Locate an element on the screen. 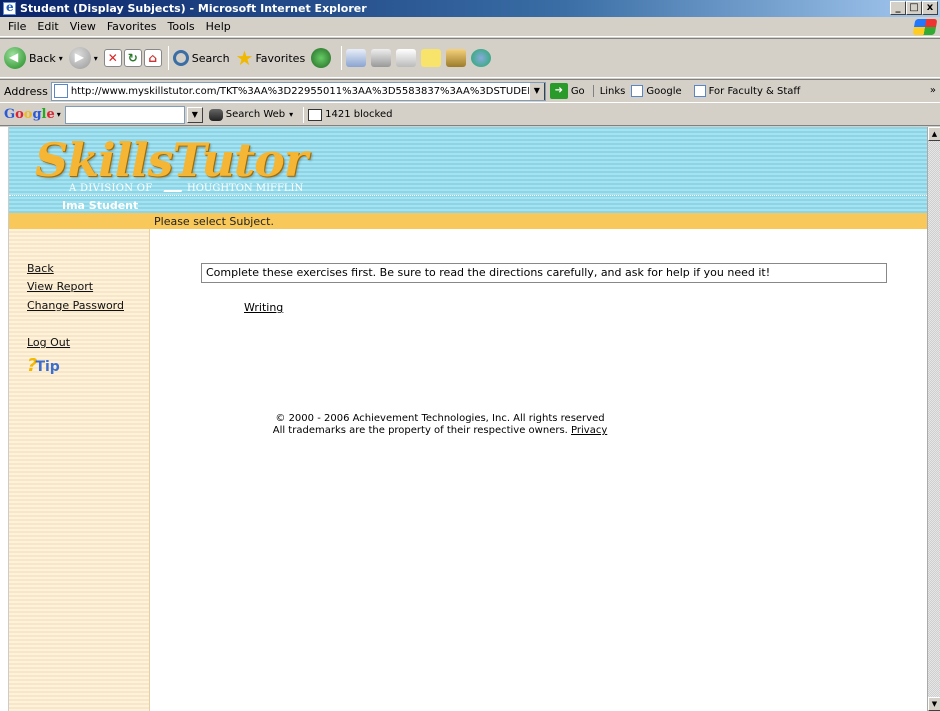  back-button: Back ▾ is located at coordinates (33, 58).